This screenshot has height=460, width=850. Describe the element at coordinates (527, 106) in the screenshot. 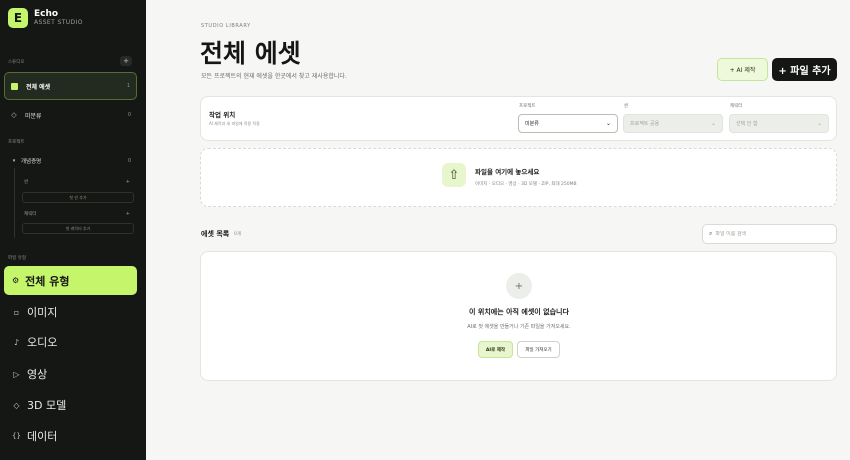

I see `project-select-label: 프로젝트` at that location.